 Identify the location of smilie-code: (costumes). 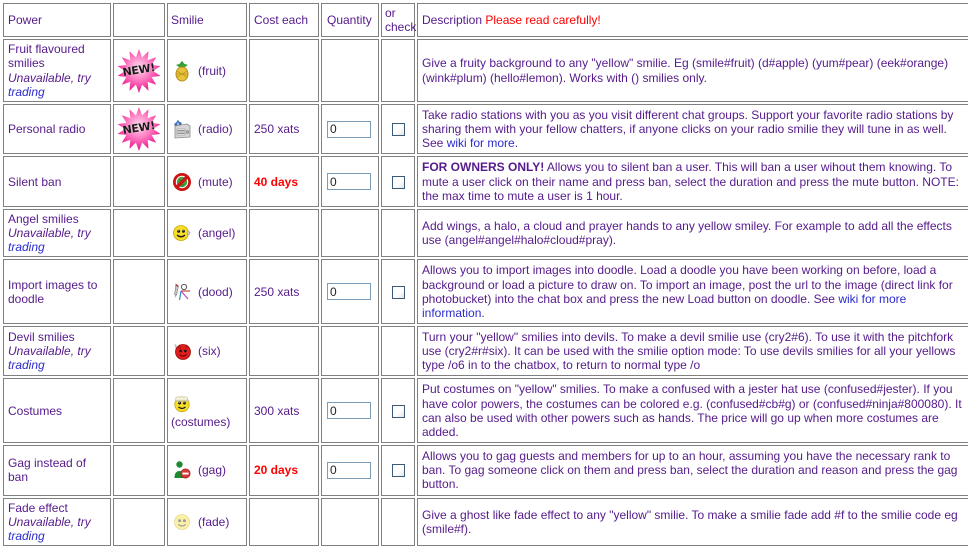
(201, 422).